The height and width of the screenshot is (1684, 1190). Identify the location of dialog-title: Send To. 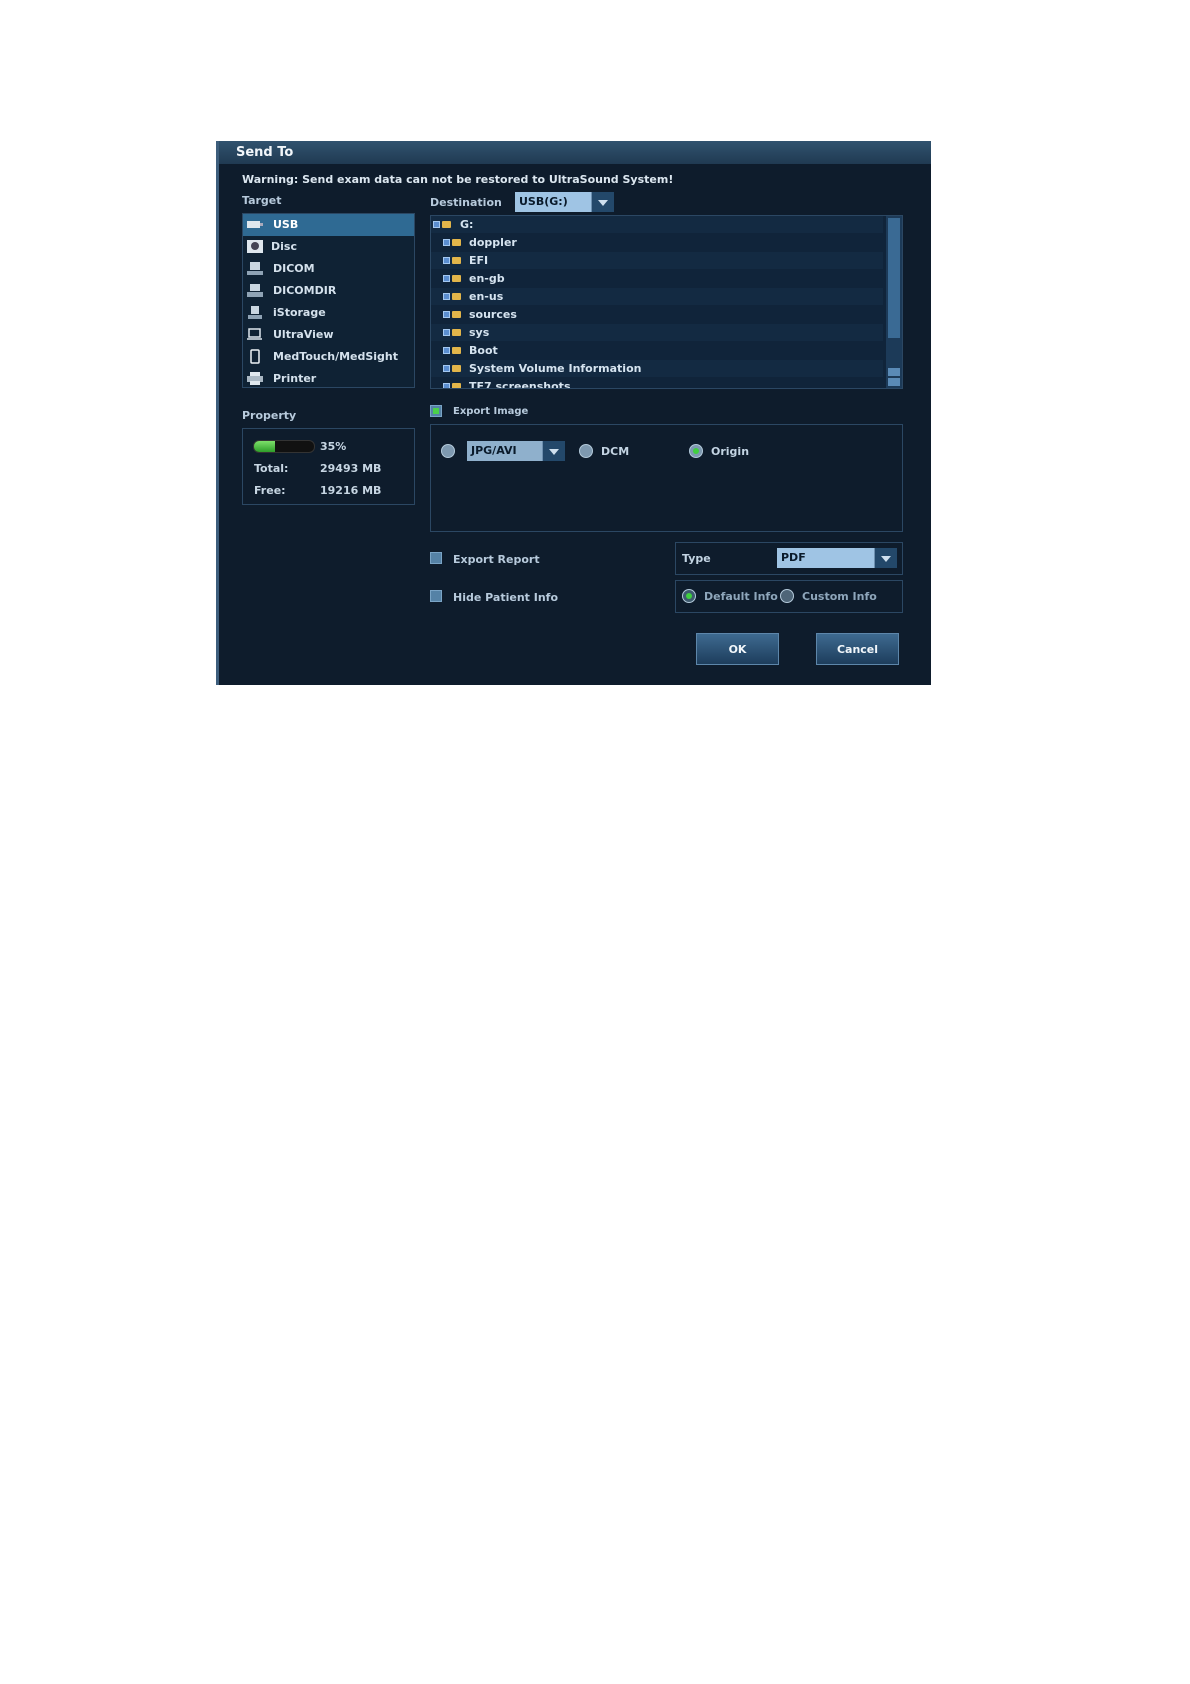
(575, 152).